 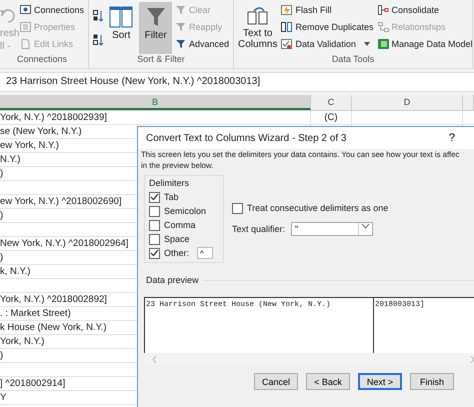 I want to click on checkbox-label: Space, so click(x=177, y=239).